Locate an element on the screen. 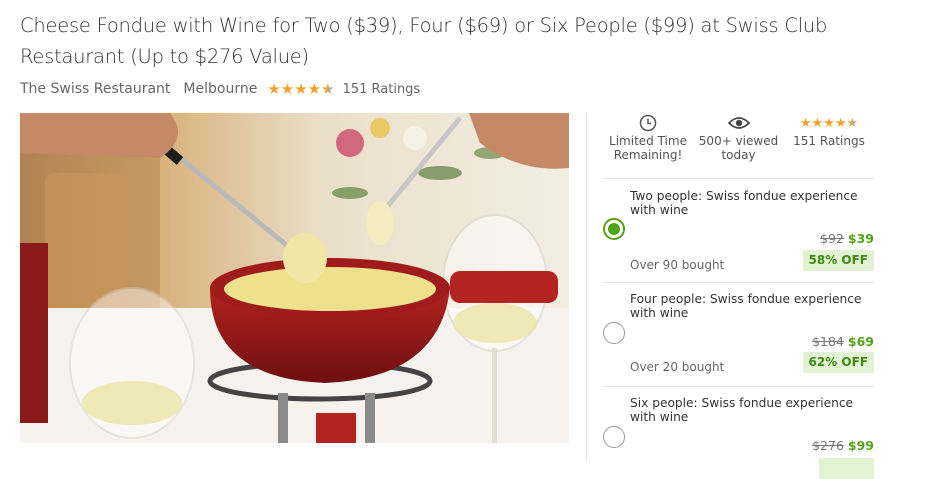 The width and height of the screenshot is (927, 479). deal-price: $99 is located at coordinates (860, 445).